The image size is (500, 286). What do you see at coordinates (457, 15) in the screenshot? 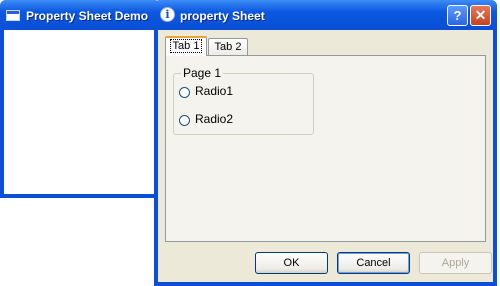
I see `help-button: ?` at bounding box center [457, 15].